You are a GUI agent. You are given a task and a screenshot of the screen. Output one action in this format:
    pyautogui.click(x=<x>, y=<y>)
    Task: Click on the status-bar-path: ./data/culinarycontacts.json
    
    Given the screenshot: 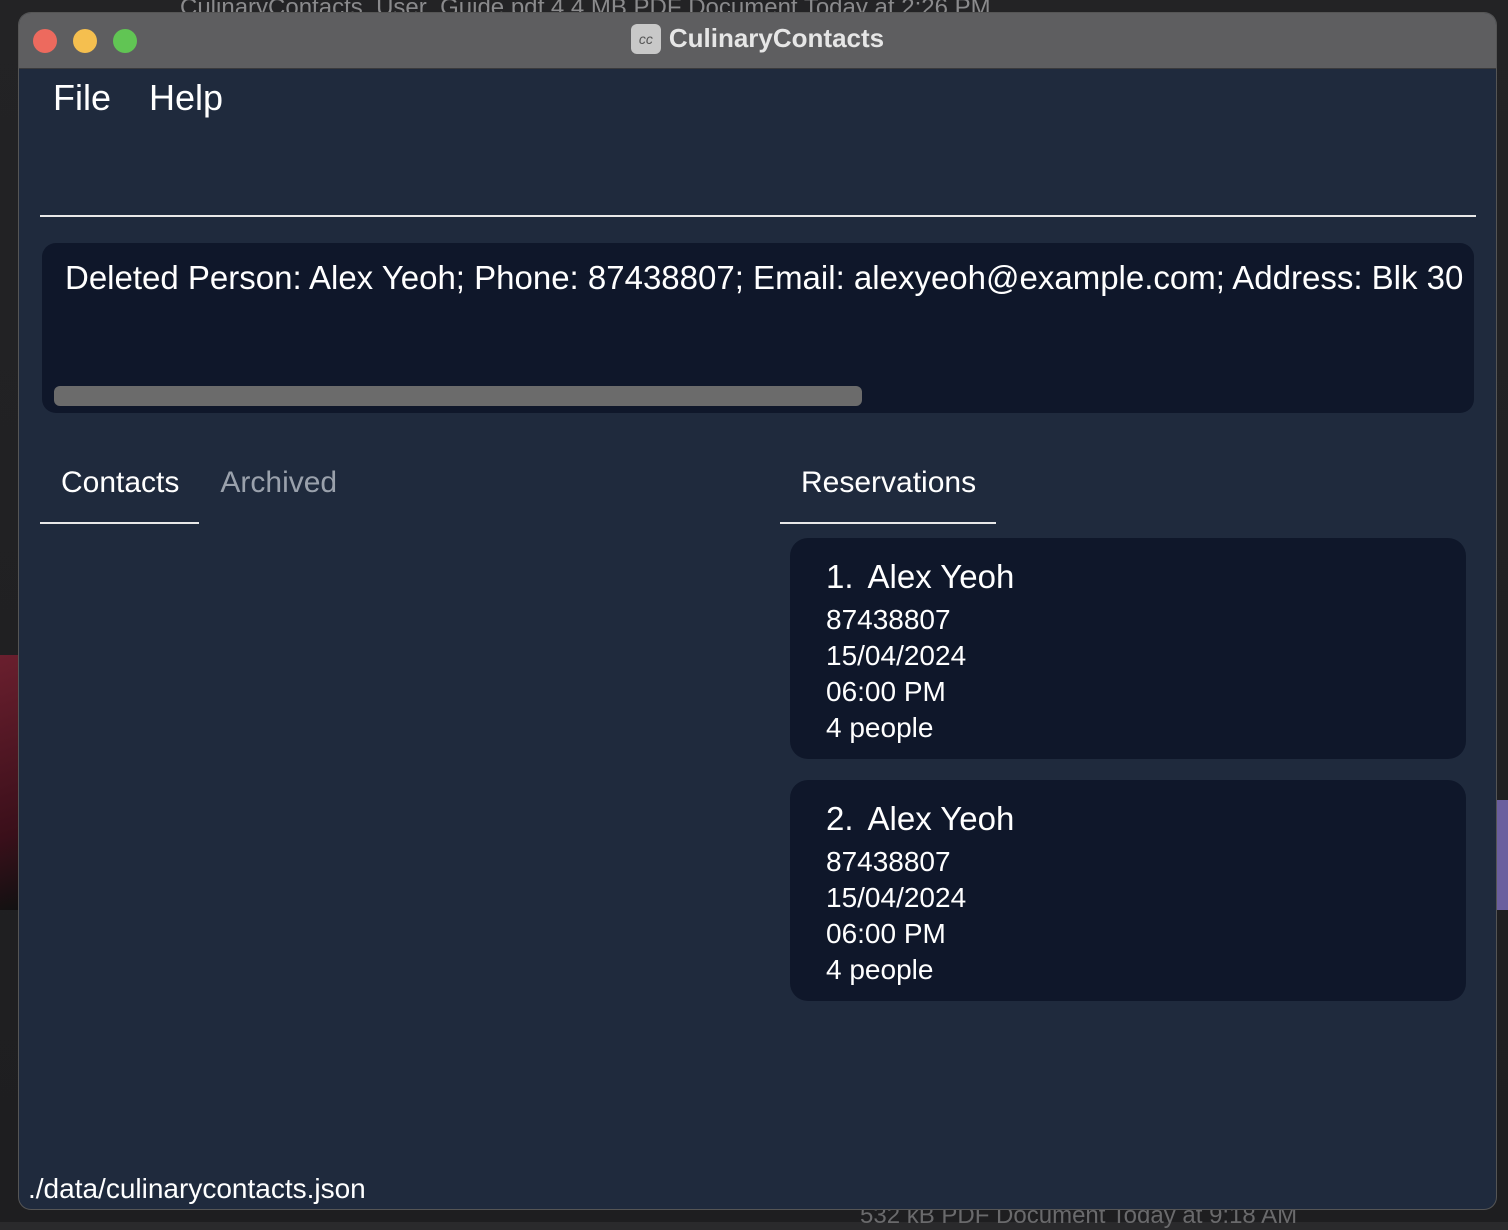 What is the action you would take?
    pyautogui.click(x=197, y=1189)
    